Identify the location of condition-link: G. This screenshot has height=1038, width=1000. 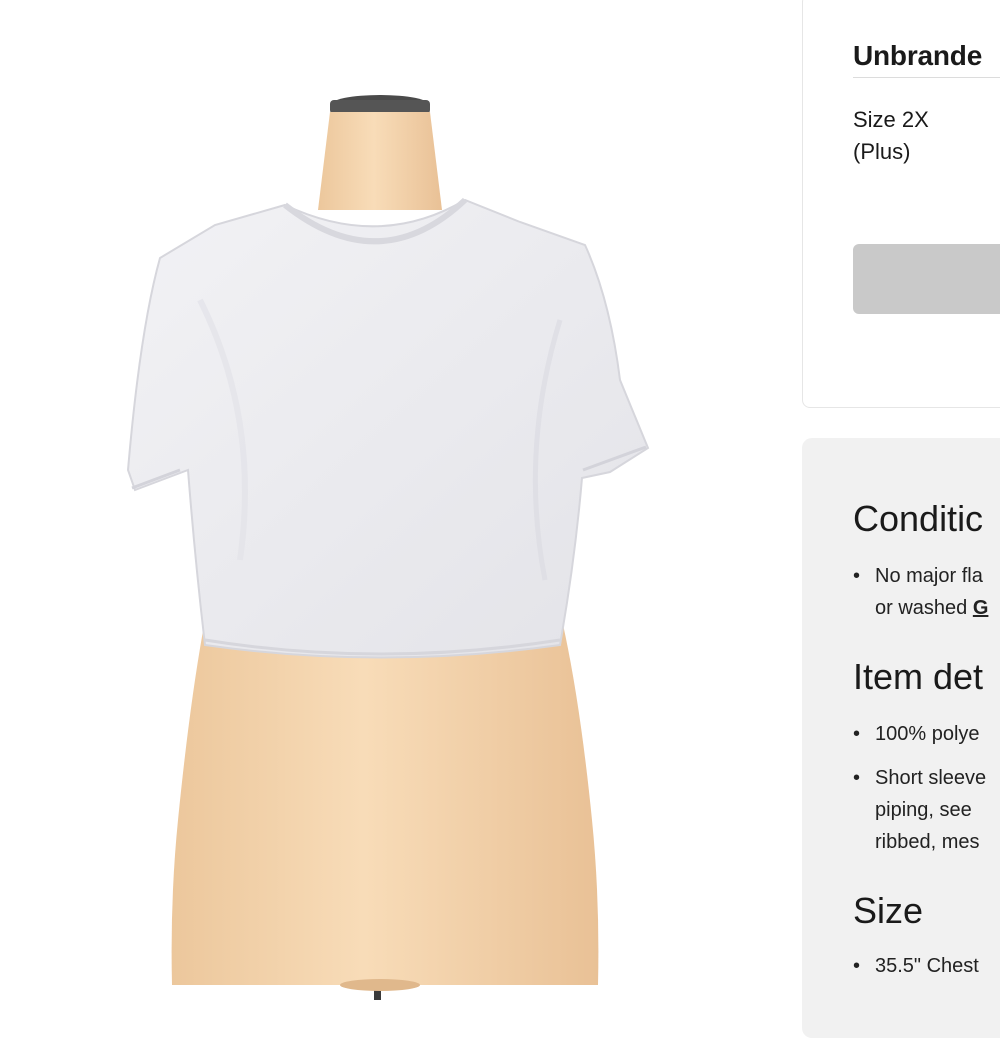
(981, 608).